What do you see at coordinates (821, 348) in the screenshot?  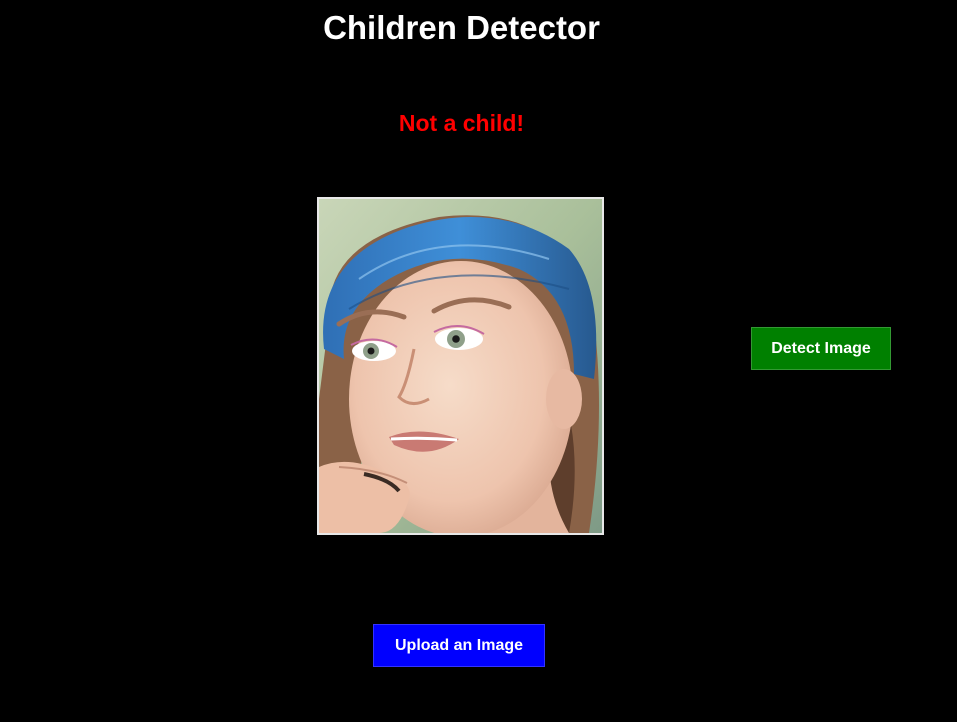 I see `detect-image-button: Detect Image` at bounding box center [821, 348].